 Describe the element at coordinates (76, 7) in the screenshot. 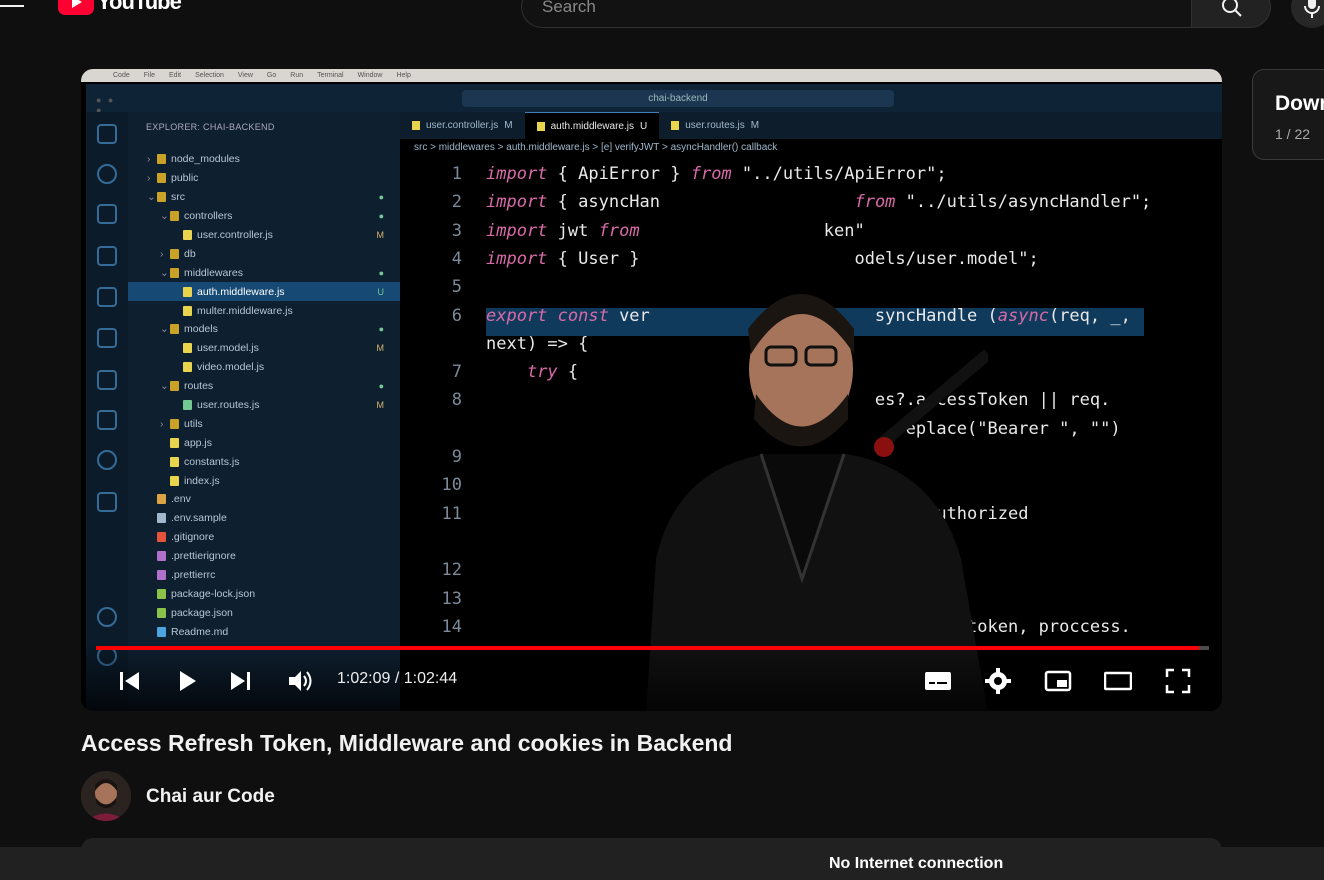

I see `youtube-play-icon` at that location.